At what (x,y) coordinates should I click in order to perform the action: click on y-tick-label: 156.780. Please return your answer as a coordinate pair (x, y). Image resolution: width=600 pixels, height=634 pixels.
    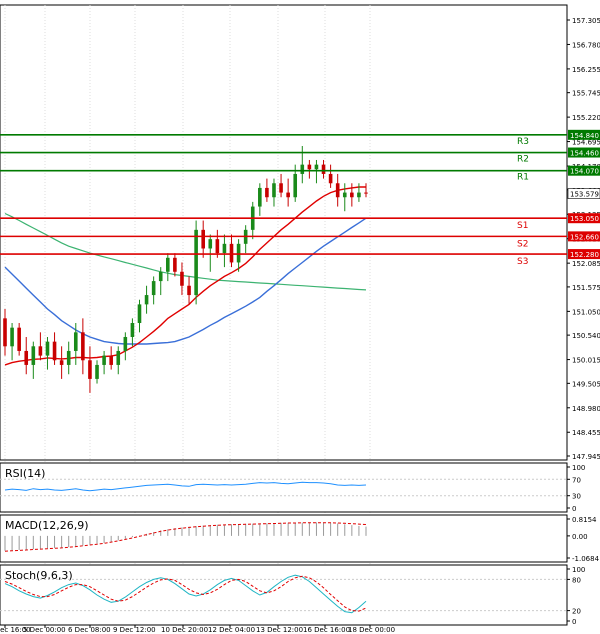
    Looking at the image, I should click on (586, 45).